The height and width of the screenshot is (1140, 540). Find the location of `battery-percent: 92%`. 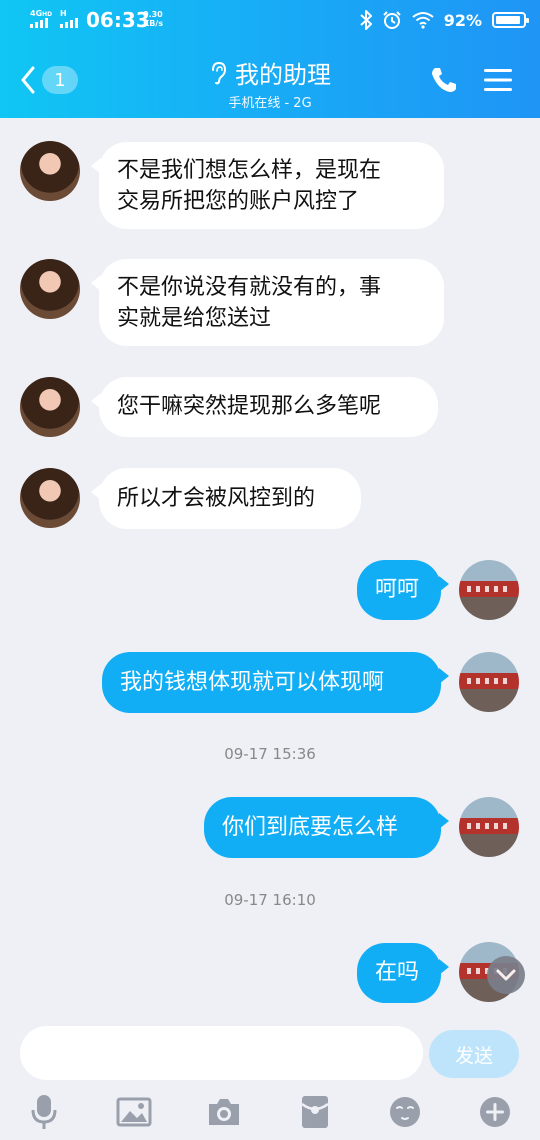

battery-percent: 92% is located at coordinates (462, 20).